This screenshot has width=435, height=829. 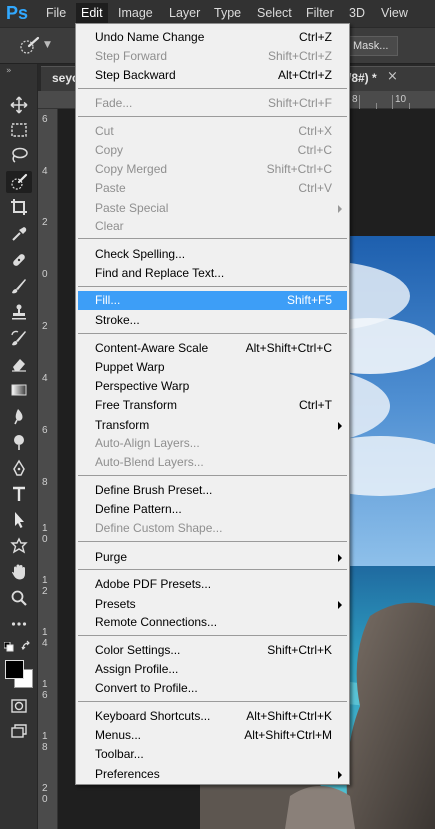 What do you see at coordinates (213, 103) in the screenshot?
I see `menu-item-fade: Fade... Shift+Ctrl+F` at bounding box center [213, 103].